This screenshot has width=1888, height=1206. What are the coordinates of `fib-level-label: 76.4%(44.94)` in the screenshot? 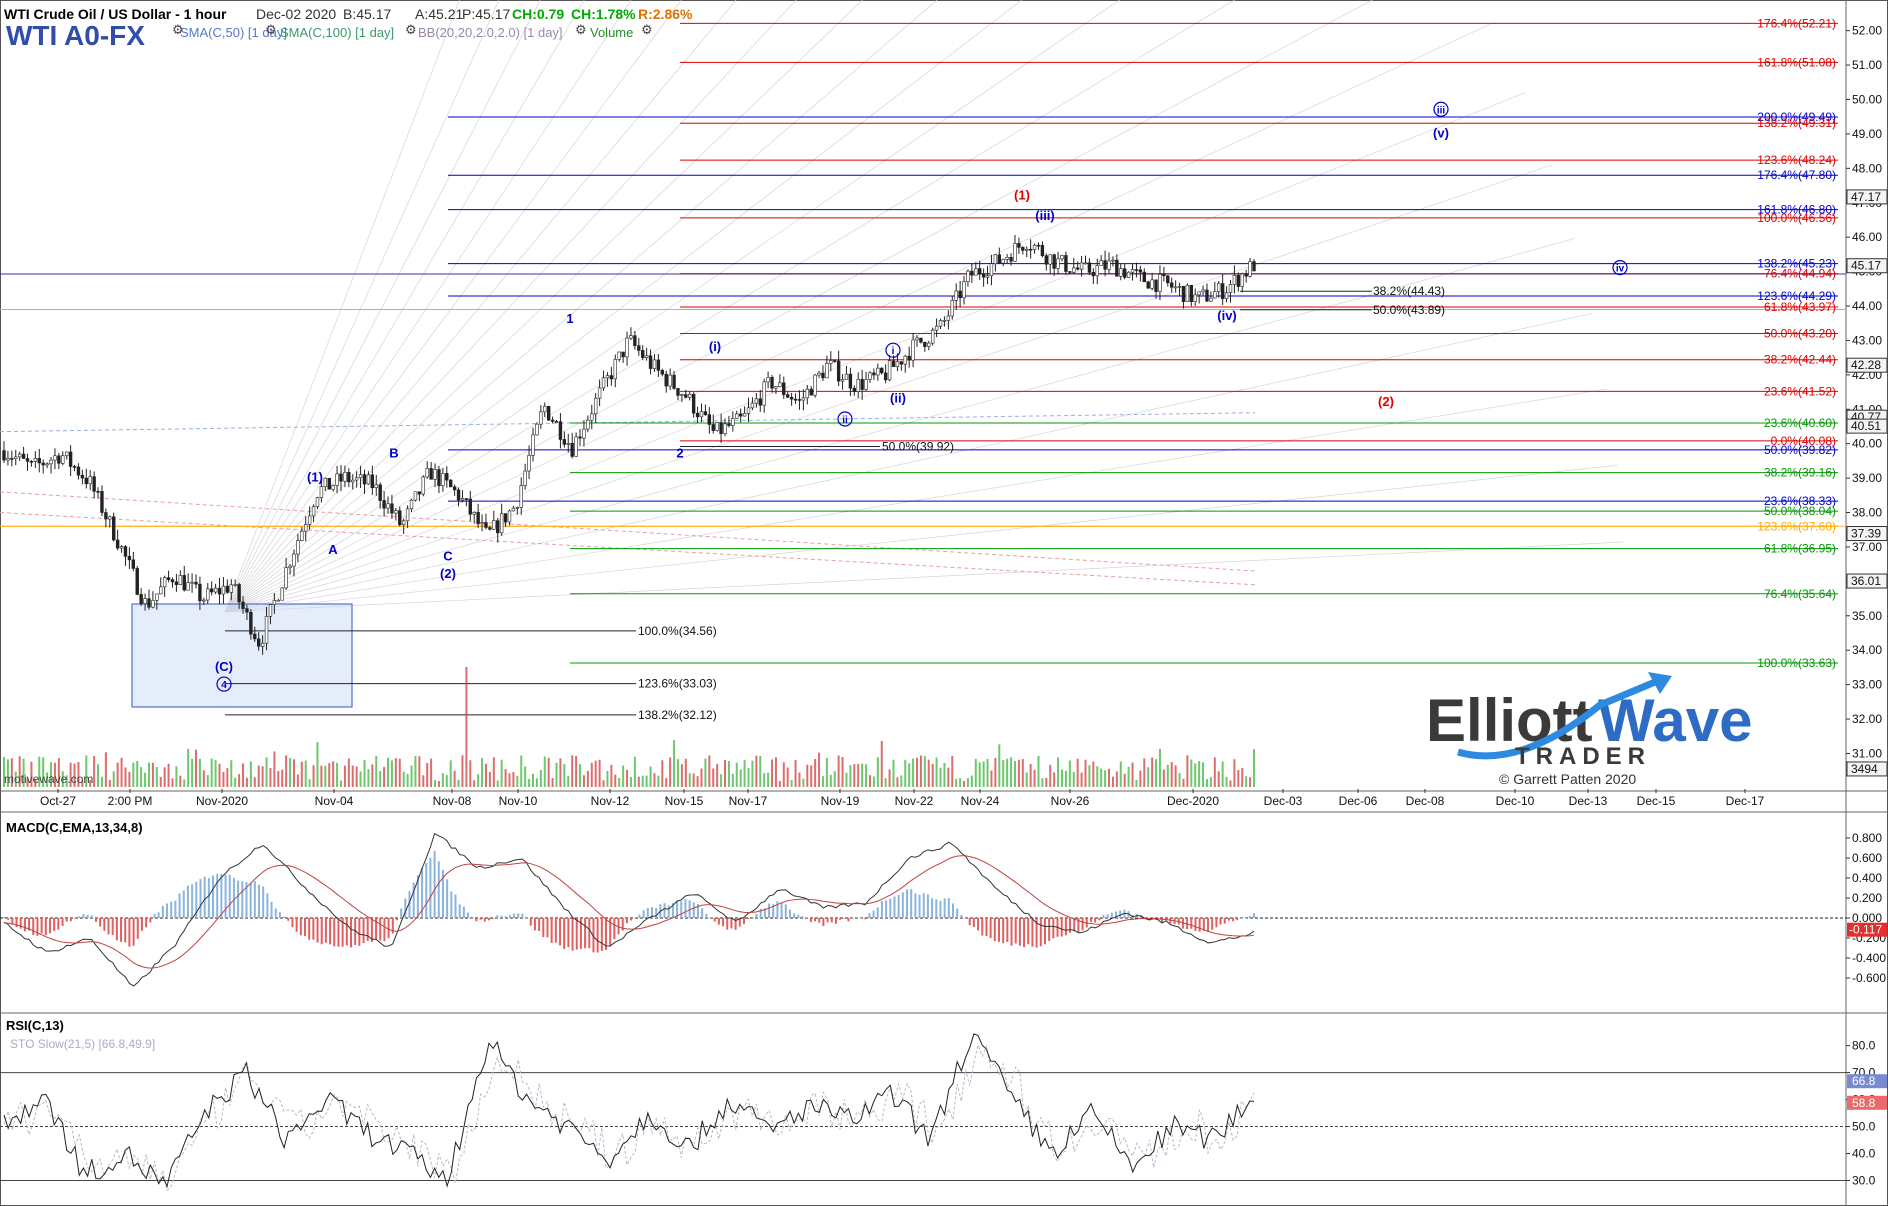 It's located at (1800, 274).